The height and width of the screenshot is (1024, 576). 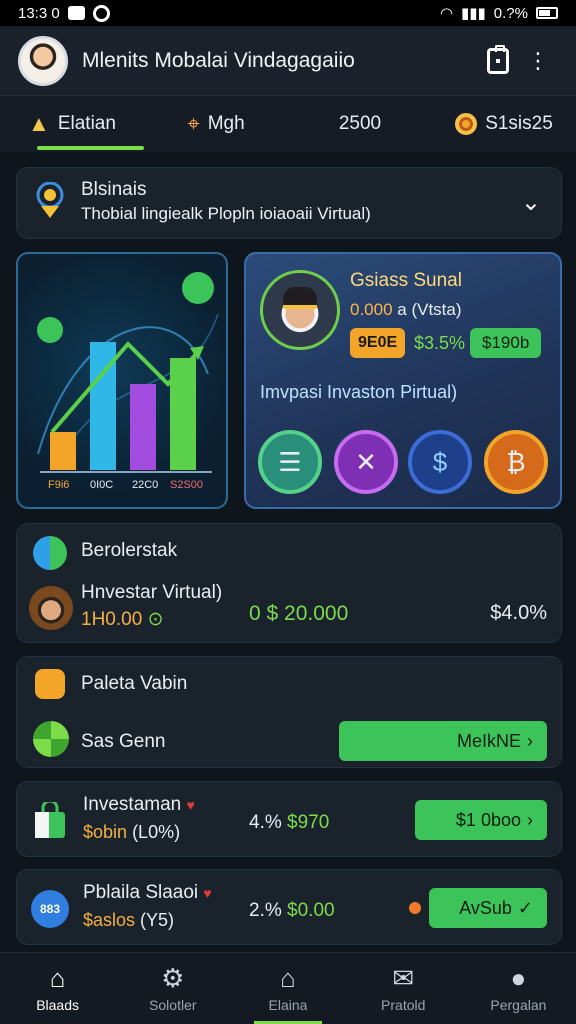 I want to click on nav-label: Blaads, so click(x=57, y=1004).